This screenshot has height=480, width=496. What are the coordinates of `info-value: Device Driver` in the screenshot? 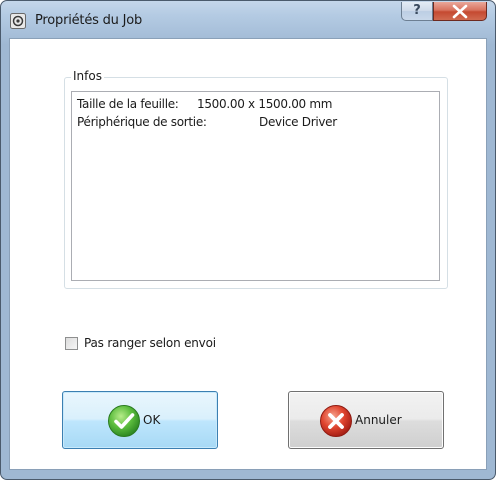 It's located at (298, 122).